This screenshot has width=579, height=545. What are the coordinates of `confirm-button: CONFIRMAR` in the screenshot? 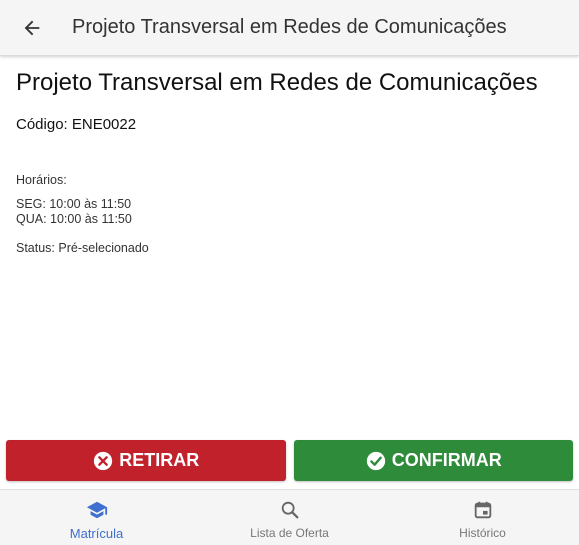 It's located at (433, 460).